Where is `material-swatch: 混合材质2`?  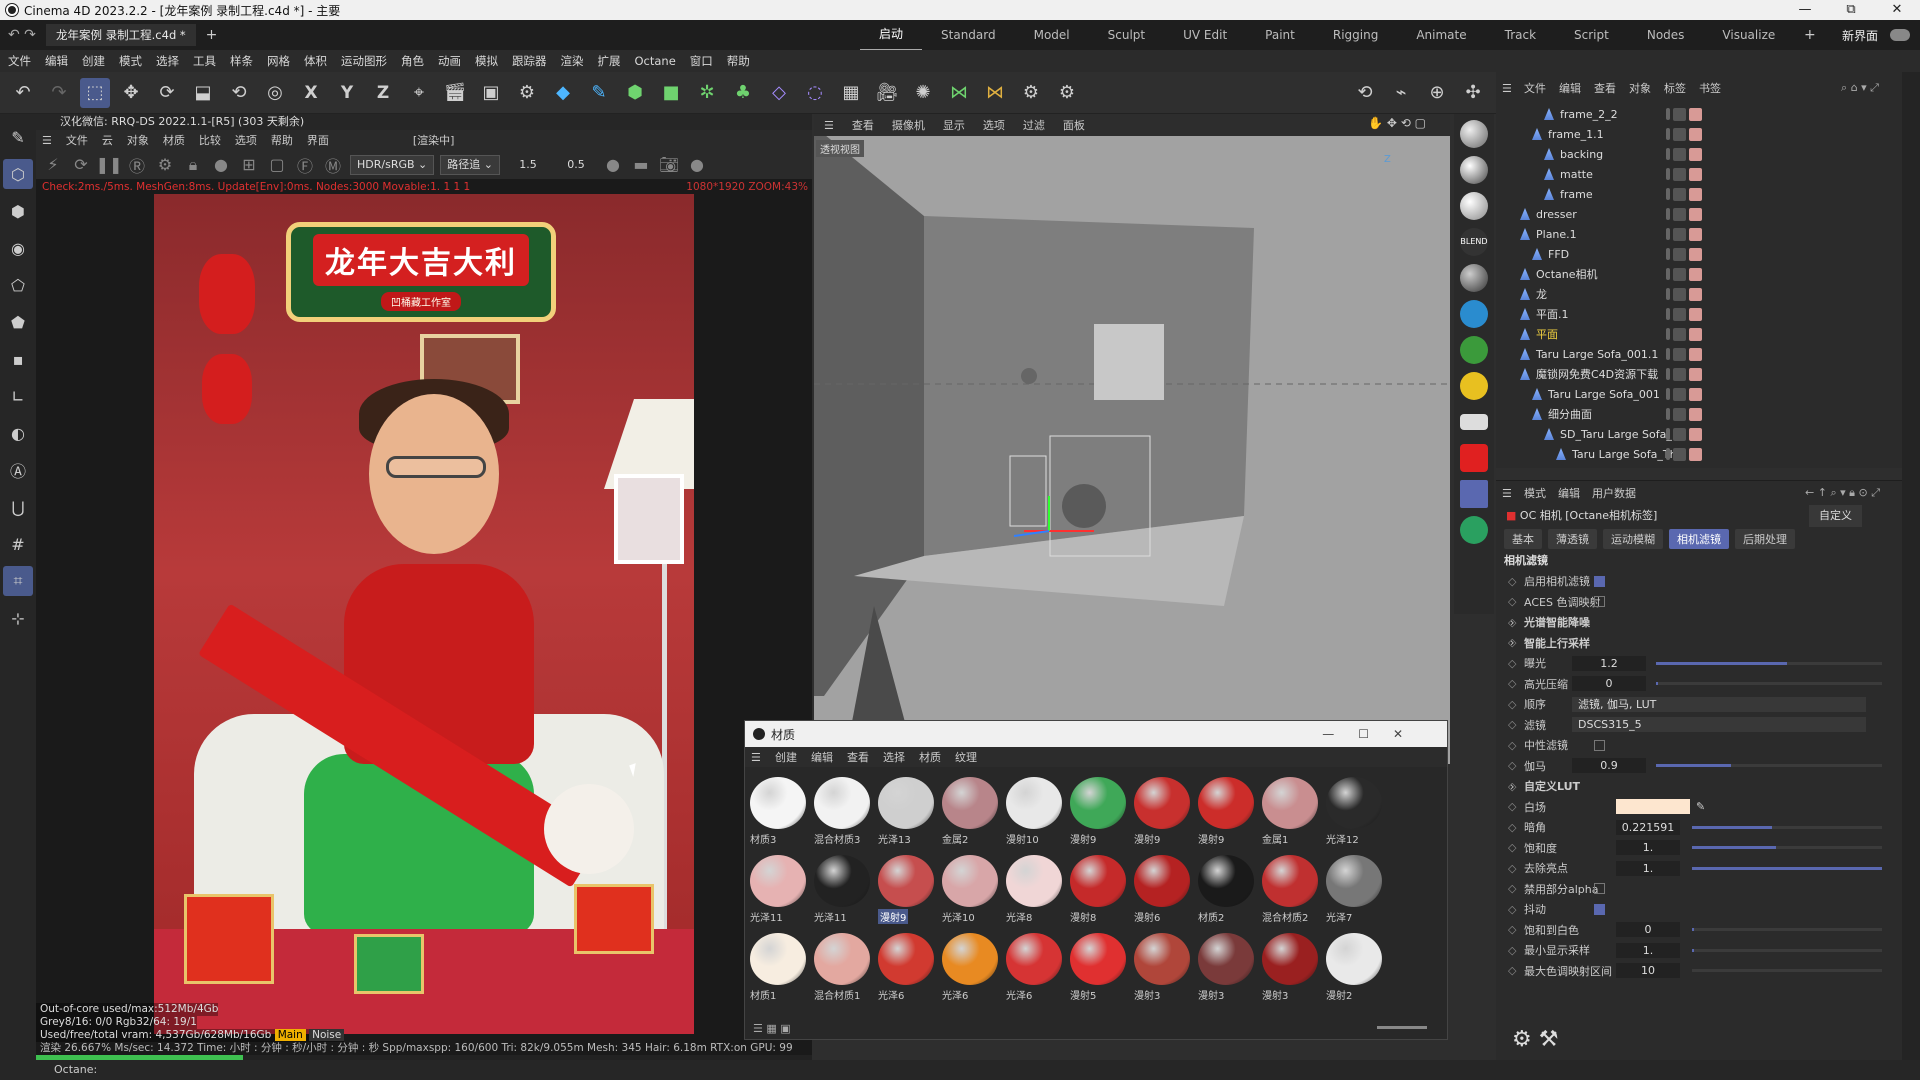
material-swatch: 混合材质2 is located at coordinates (1290, 891).